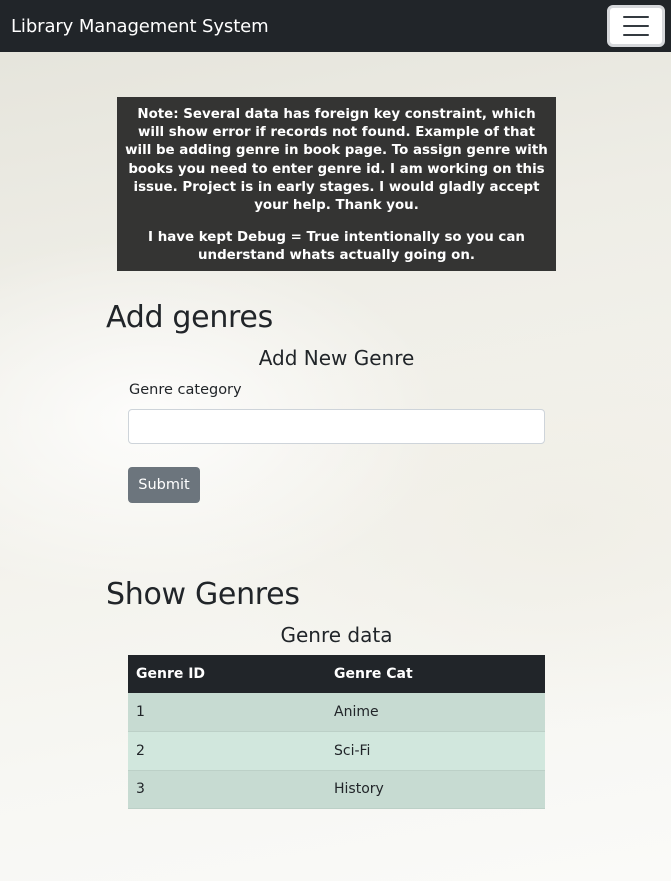 This screenshot has height=881, width=671. Describe the element at coordinates (185, 390) in the screenshot. I see `genre-category-label: Genre category` at that location.